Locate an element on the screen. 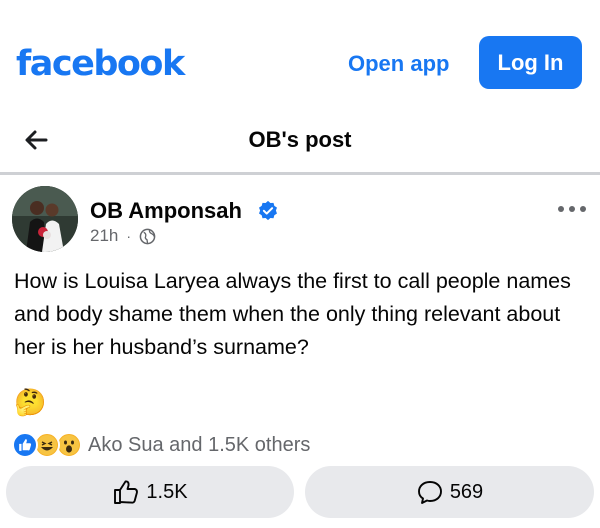  like-count: 1.5K is located at coordinates (167, 491).